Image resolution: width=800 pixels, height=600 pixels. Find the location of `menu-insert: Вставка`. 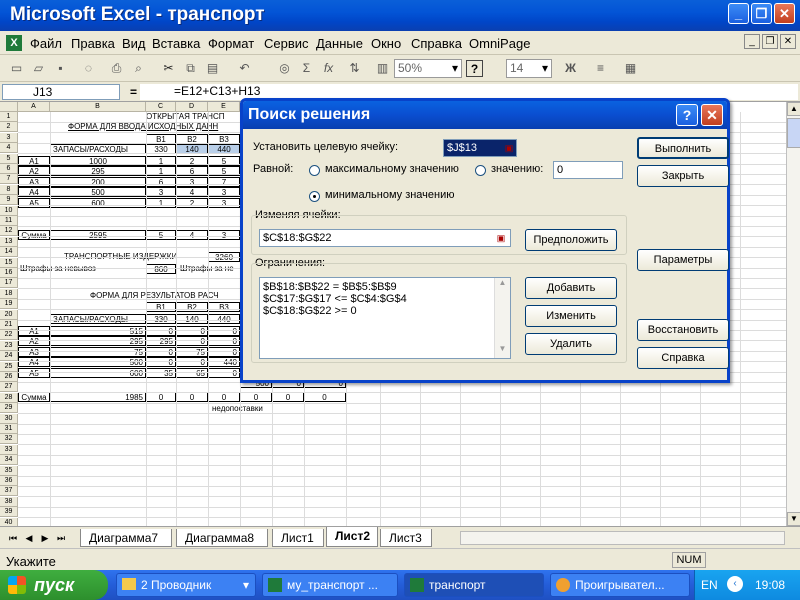

menu-insert: Вставка is located at coordinates (176, 43).